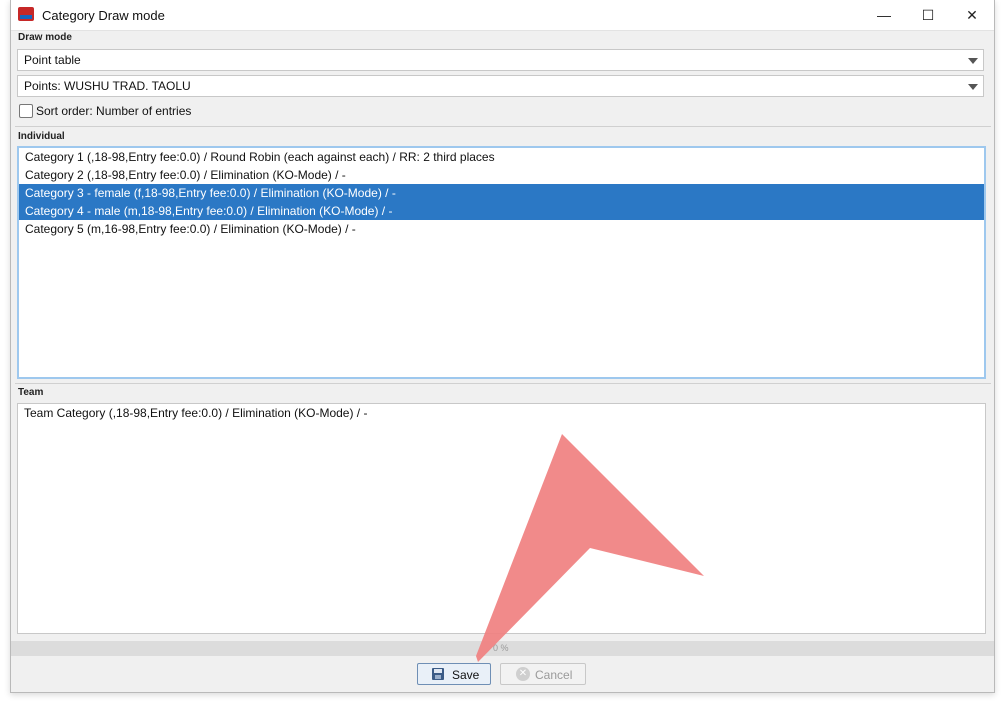  I want to click on sort-order-label: Sort order: Number of entries, so click(114, 111).